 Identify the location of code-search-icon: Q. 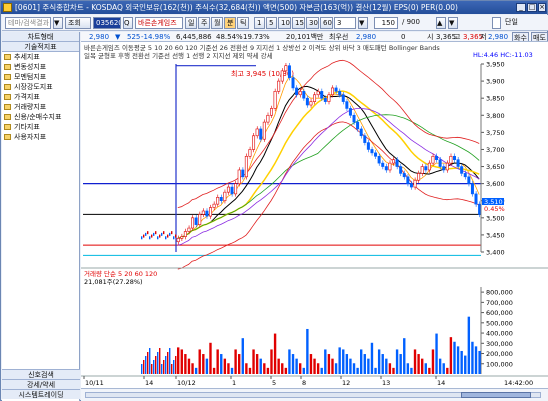
(128, 23).